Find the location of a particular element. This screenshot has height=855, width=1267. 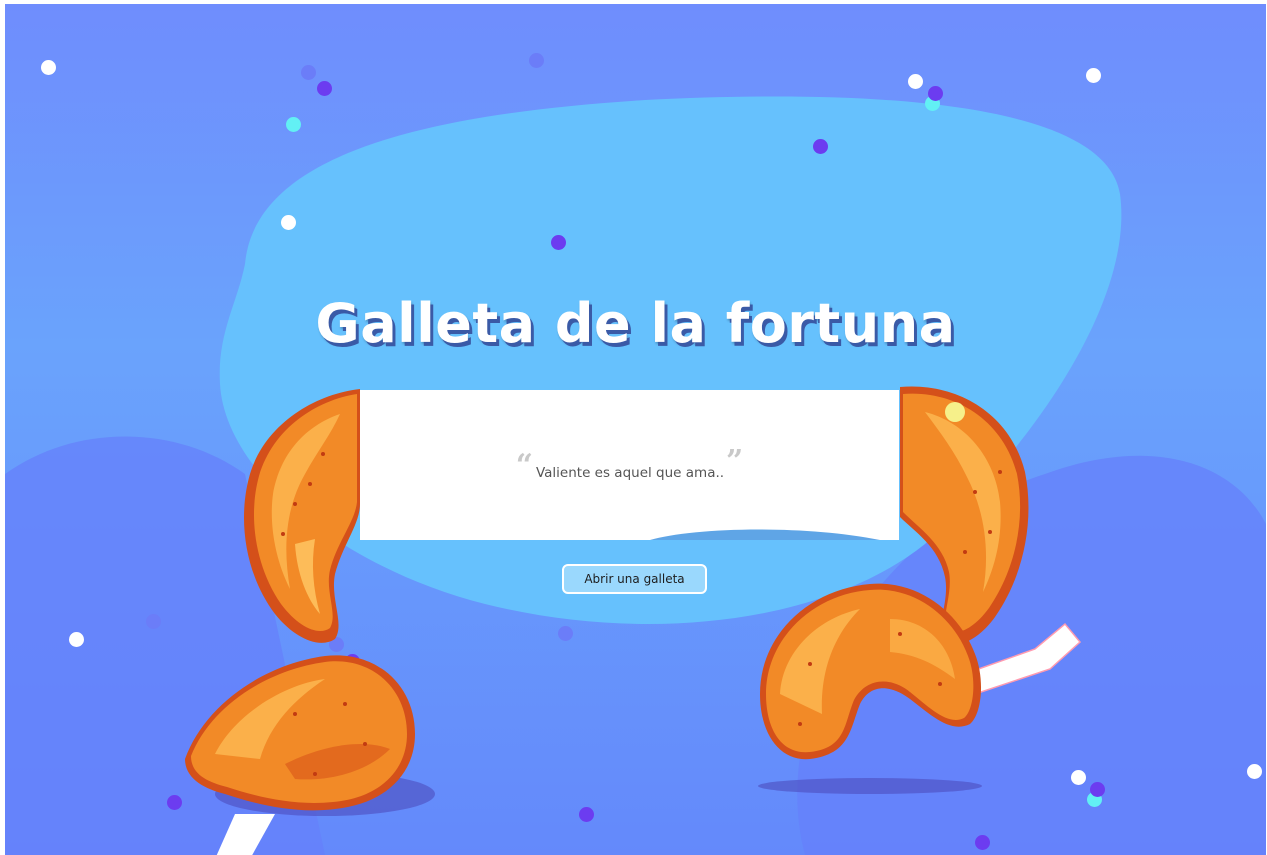

card-wave-decoration is located at coordinates (765, 534).